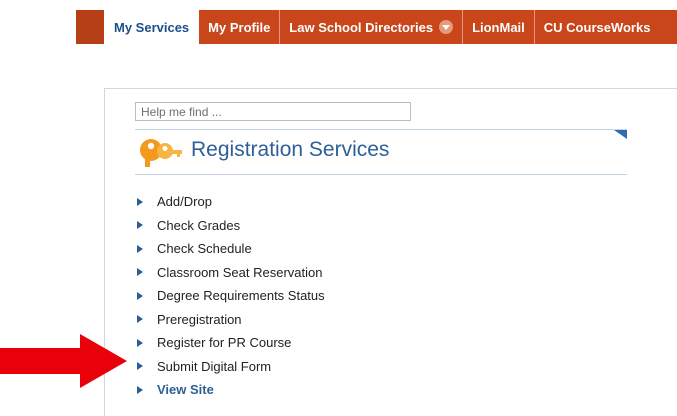  What do you see at coordinates (161, 153) in the screenshot?
I see `keys-icon` at bounding box center [161, 153].